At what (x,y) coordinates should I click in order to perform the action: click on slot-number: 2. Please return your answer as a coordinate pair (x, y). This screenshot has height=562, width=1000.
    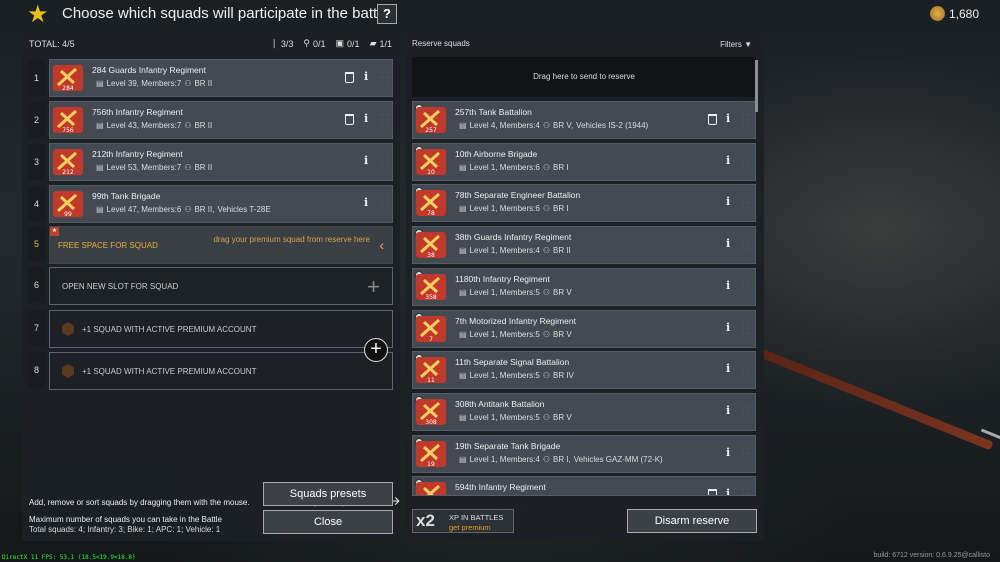
    Looking at the image, I should click on (36, 120).